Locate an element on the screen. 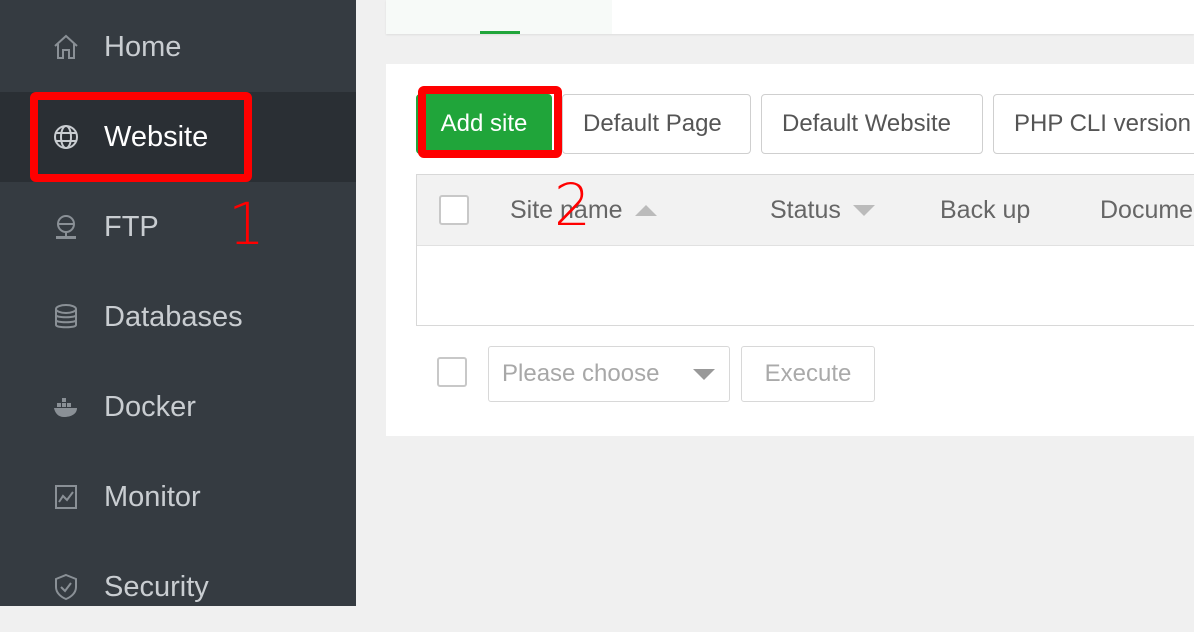  execute-button: Execute is located at coordinates (808, 374).